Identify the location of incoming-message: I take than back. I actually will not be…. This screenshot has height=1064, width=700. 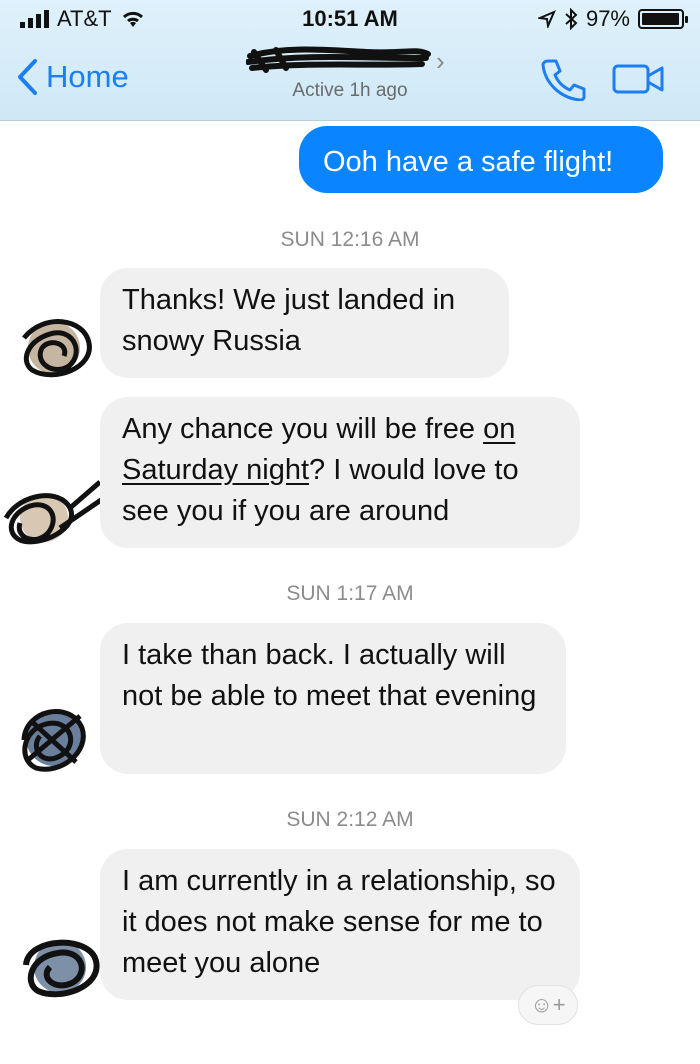
(333, 698).